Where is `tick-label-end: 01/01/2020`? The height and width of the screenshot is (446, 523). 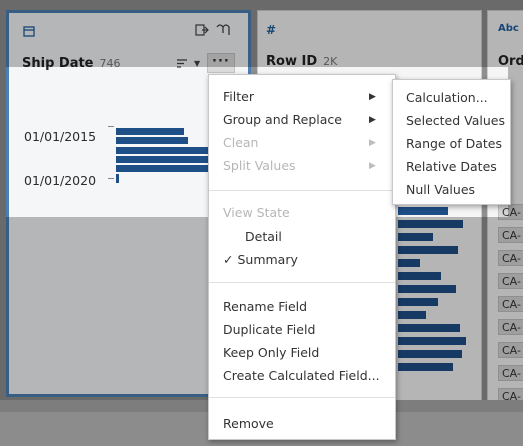
tick-label-end: 01/01/2020 is located at coordinates (60, 180).